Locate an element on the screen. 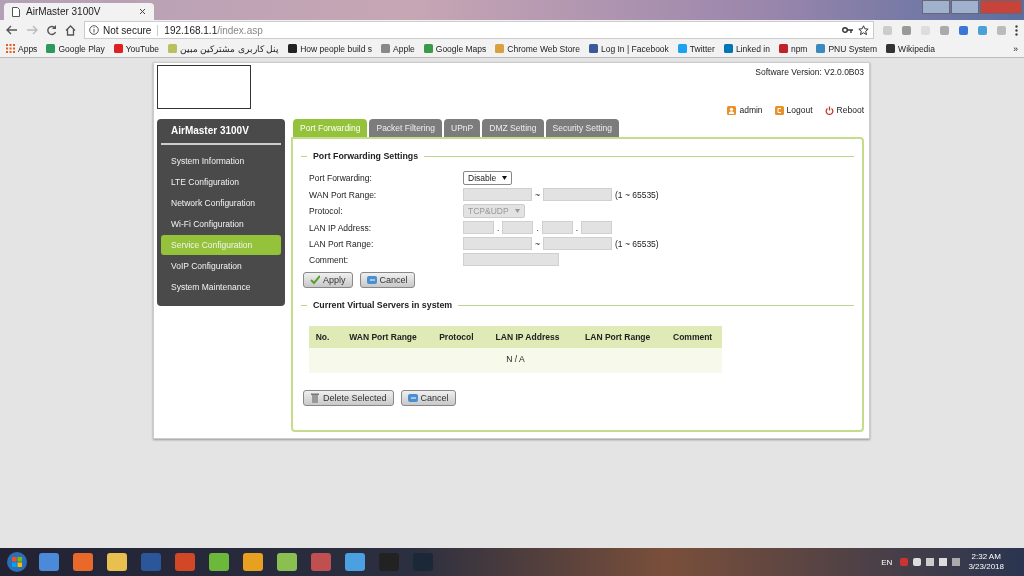 The width and height of the screenshot is (1024, 576). back-icon is located at coordinates (12, 30).